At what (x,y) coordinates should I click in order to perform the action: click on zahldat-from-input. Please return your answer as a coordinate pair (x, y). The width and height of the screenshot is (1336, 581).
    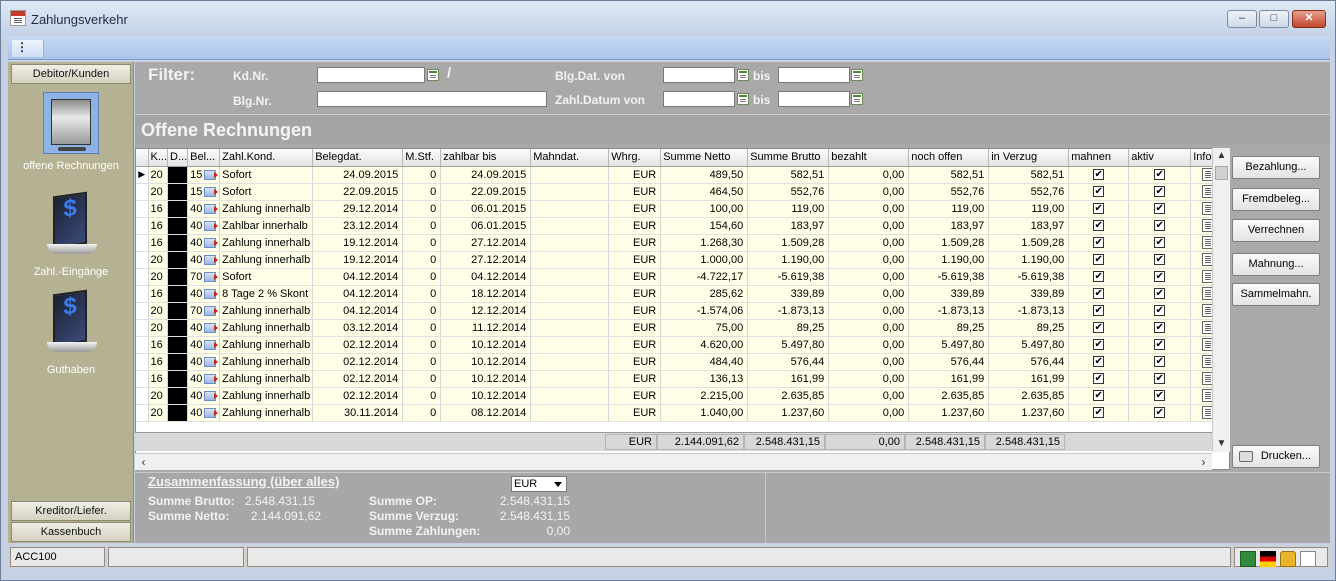
    Looking at the image, I should click on (699, 99).